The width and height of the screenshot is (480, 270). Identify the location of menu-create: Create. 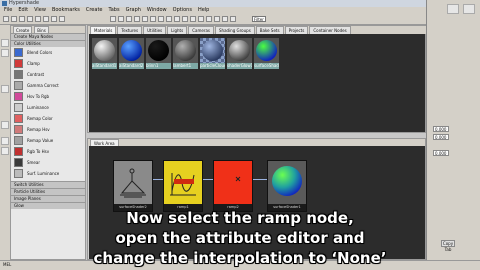
(94, 10).